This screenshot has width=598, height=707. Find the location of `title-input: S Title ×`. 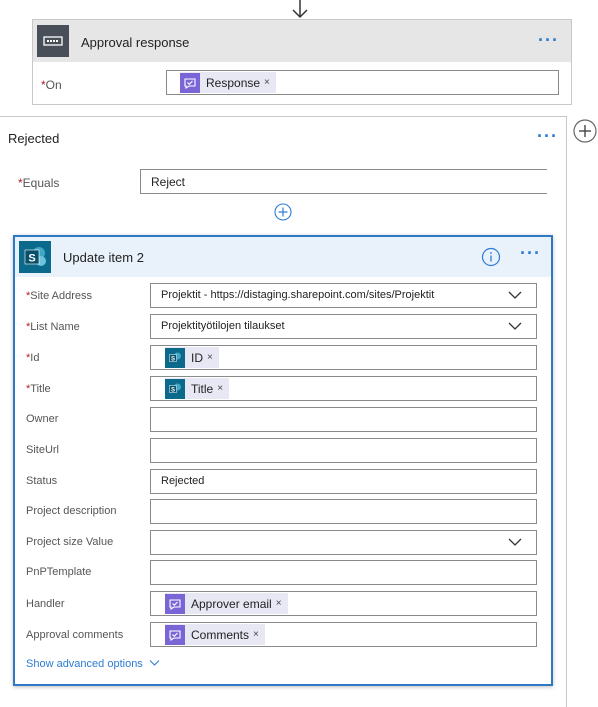

title-input: S Title × is located at coordinates (343, 388).